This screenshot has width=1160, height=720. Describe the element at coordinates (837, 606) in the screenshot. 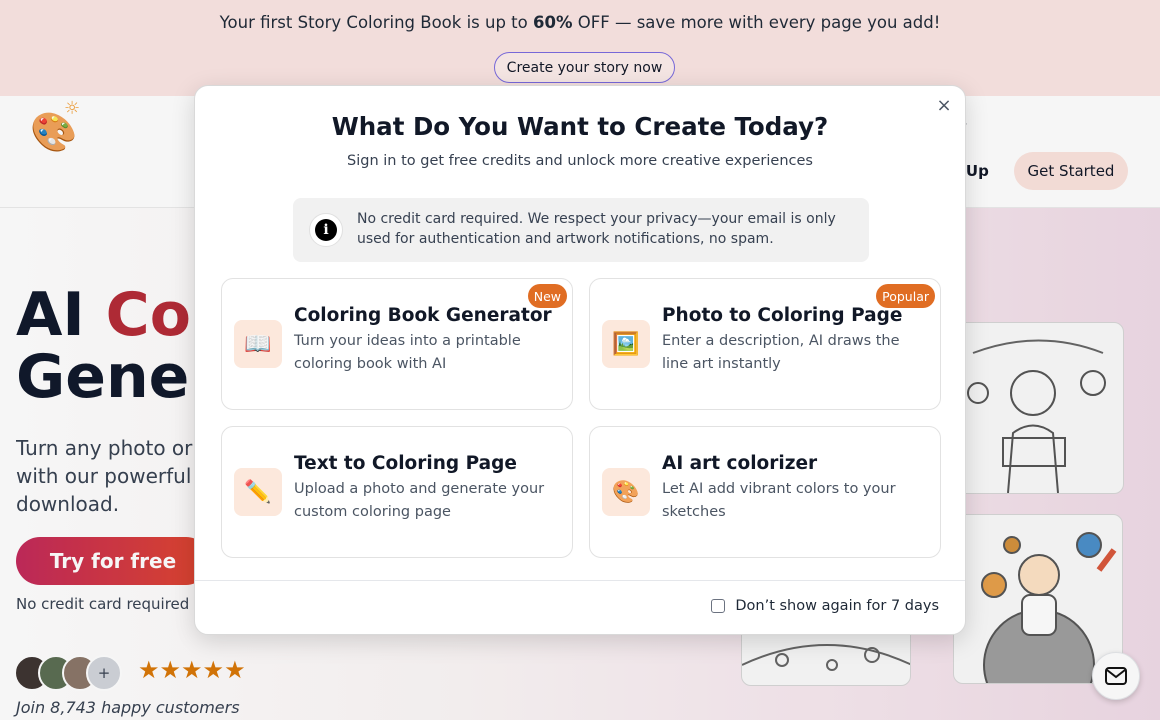

I see `dont-show-label: Don’t show again for 7 days` at that location.